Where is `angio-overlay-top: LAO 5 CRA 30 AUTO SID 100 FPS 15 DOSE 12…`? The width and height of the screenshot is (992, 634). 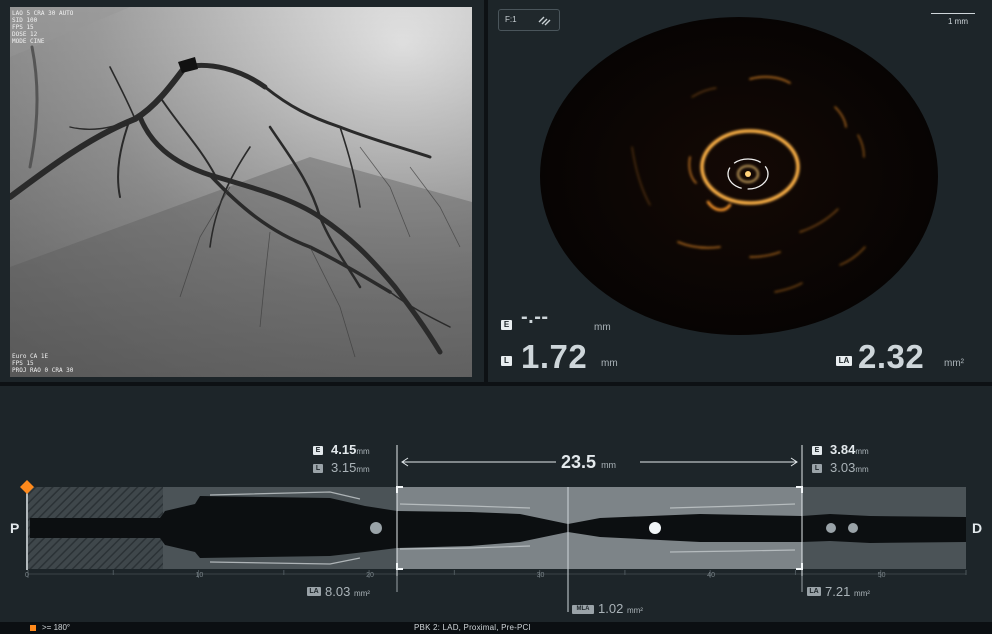
angio-overlay-top: LAO 5 CRA 30 AUTO SID 100 FPS 15 DOSE 12… is located at coordinates (43, 27).